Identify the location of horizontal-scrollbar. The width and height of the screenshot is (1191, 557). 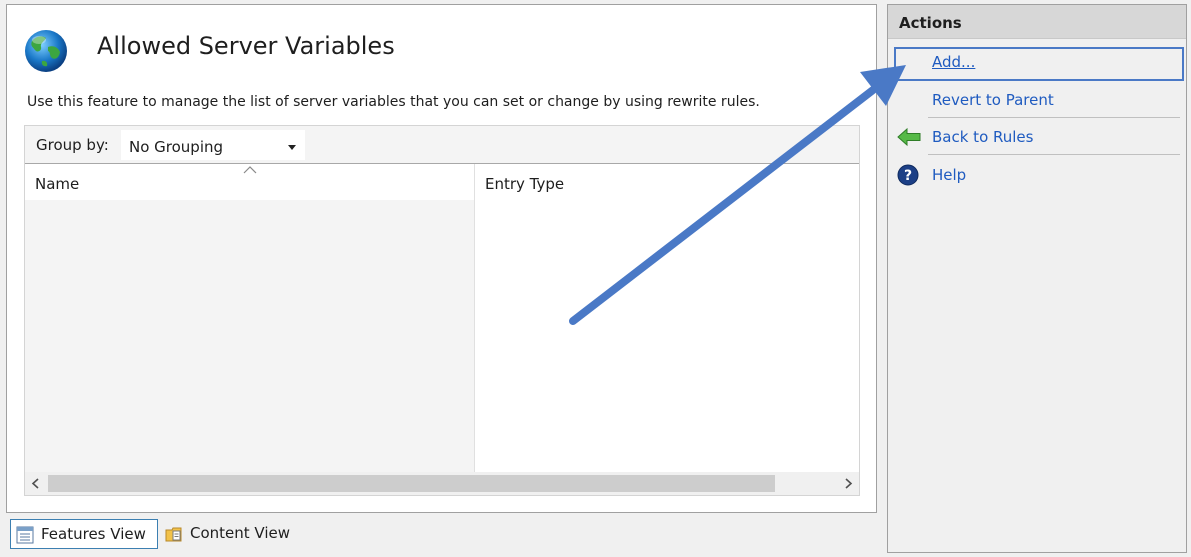
(442, 483).